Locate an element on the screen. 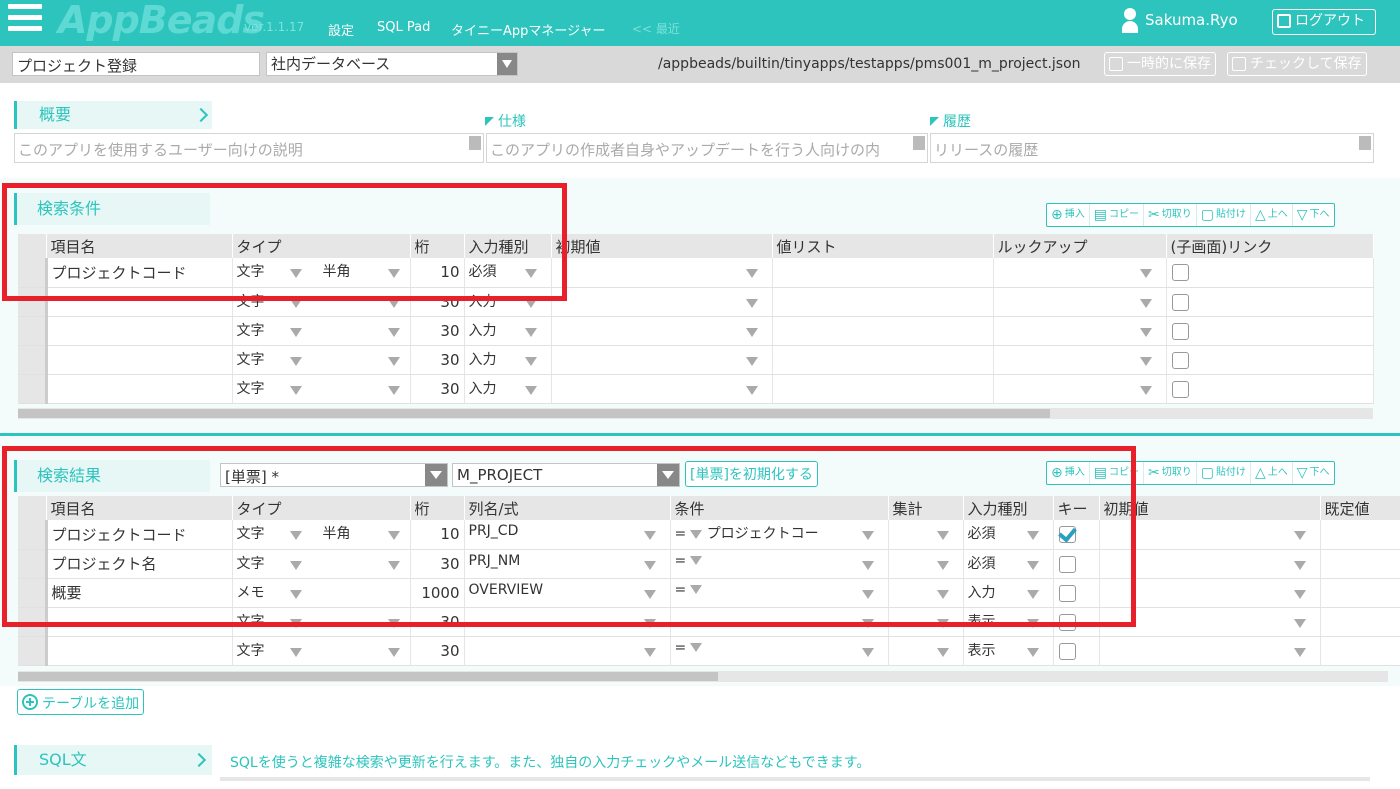 This screenshot has width=1400, height=789. database-select: 社内データベース is located at coordinates (392, 64).